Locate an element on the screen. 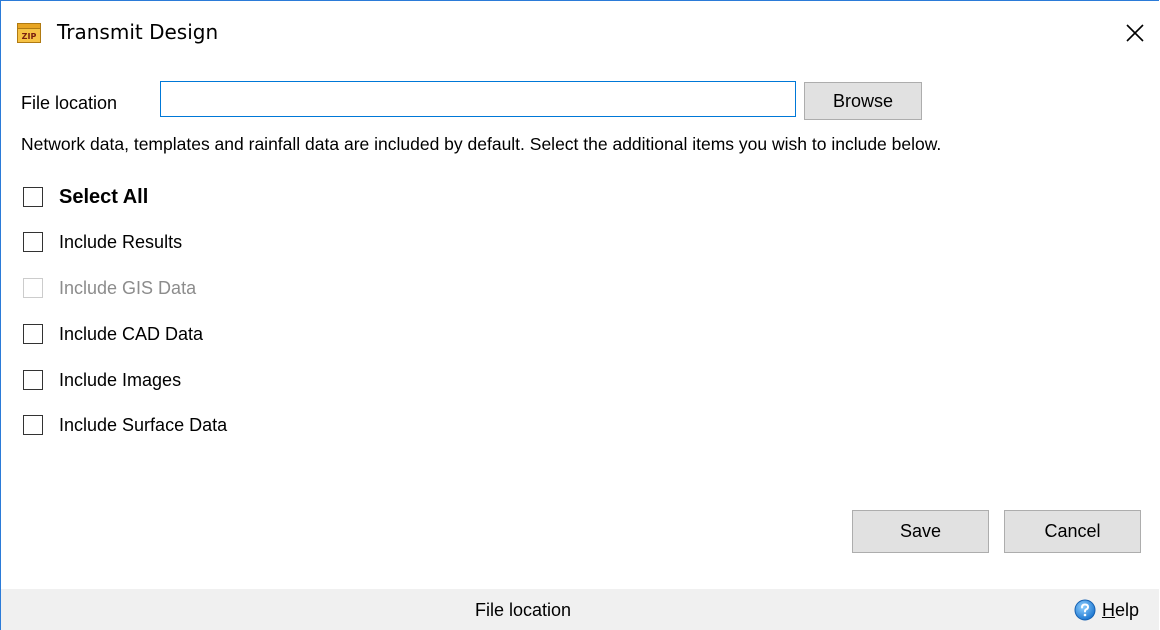  include-surface-data-label: Include Surface Data is located at coordinates (143, 424).